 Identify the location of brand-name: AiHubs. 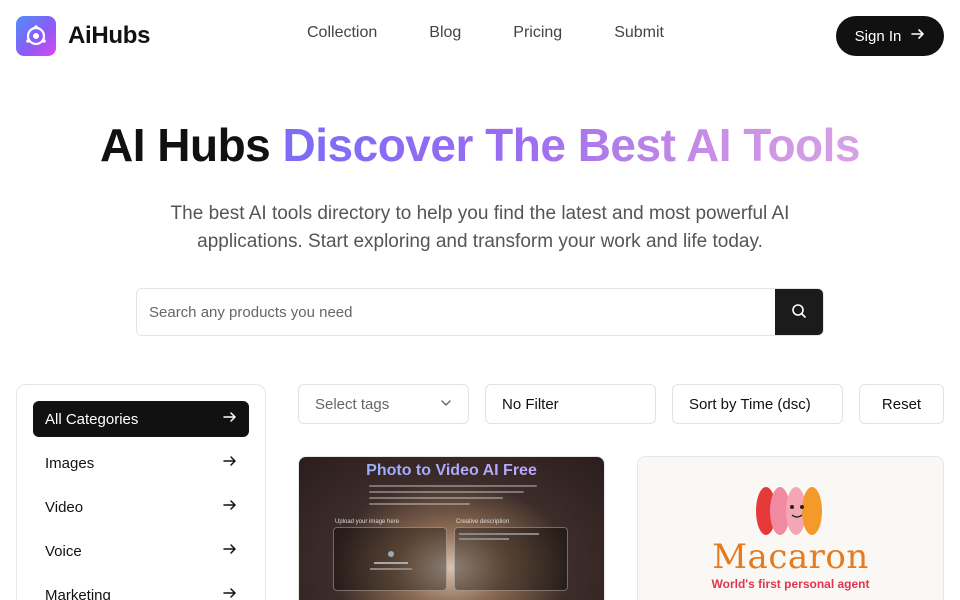
(109, 35).